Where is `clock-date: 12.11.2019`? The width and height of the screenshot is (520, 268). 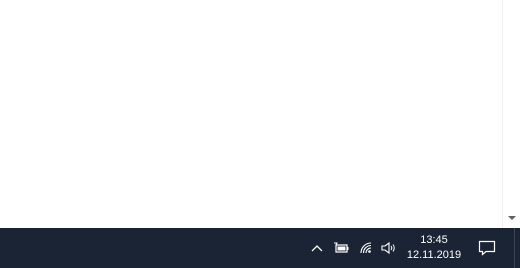
clock-date: 12.11.2019 is located at coordinates (434, 255).